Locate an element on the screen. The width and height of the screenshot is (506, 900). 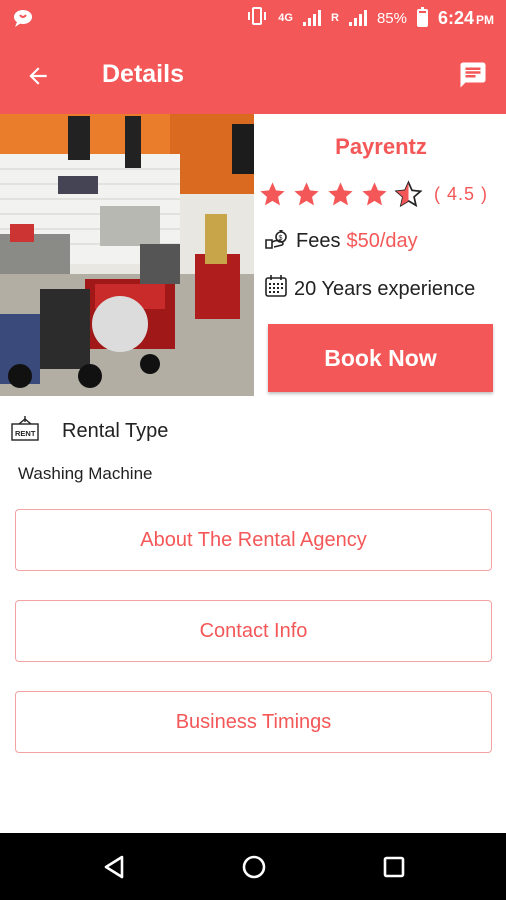
nav-home-button is located at coordinates (254, 867).